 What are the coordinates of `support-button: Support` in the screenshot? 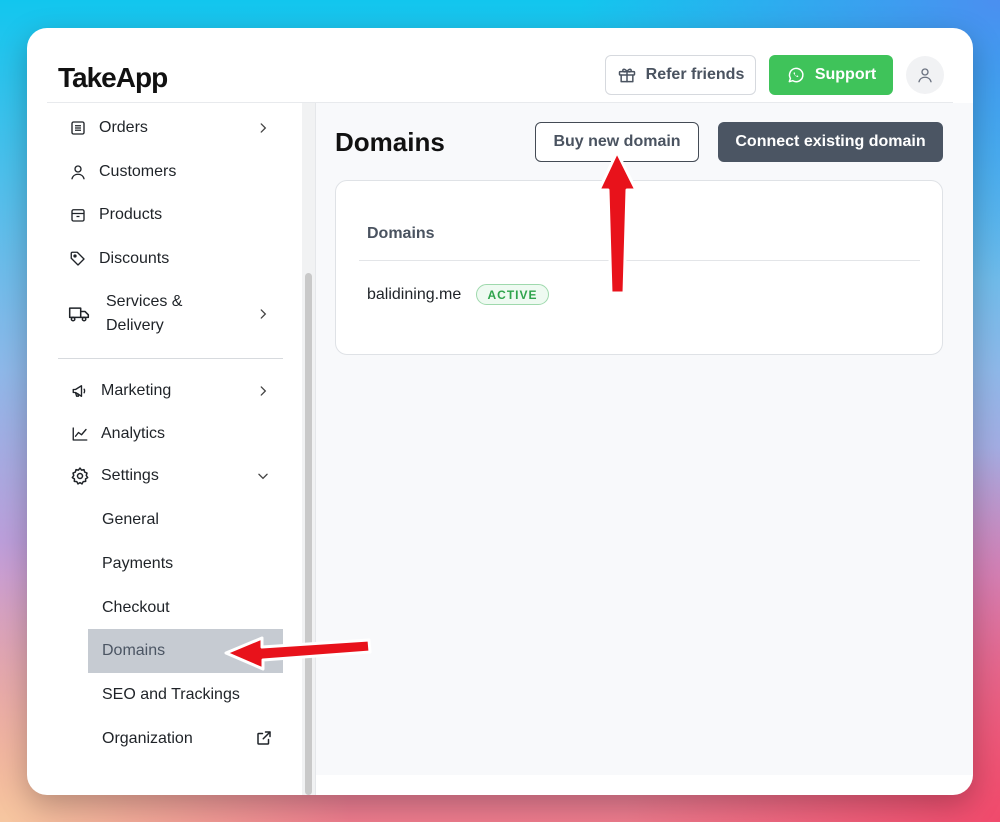 It's located at (831, 75).